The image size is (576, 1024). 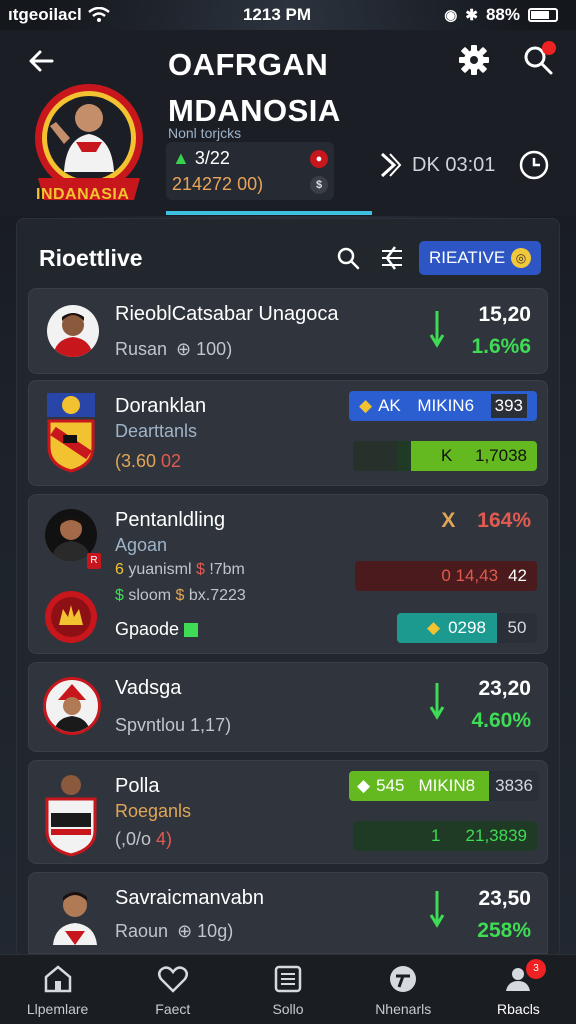 What do you see at coordinates (91, 258) in the screenshot?
I see `panel-title: Rioettlive` at bounding box center [91, 258].